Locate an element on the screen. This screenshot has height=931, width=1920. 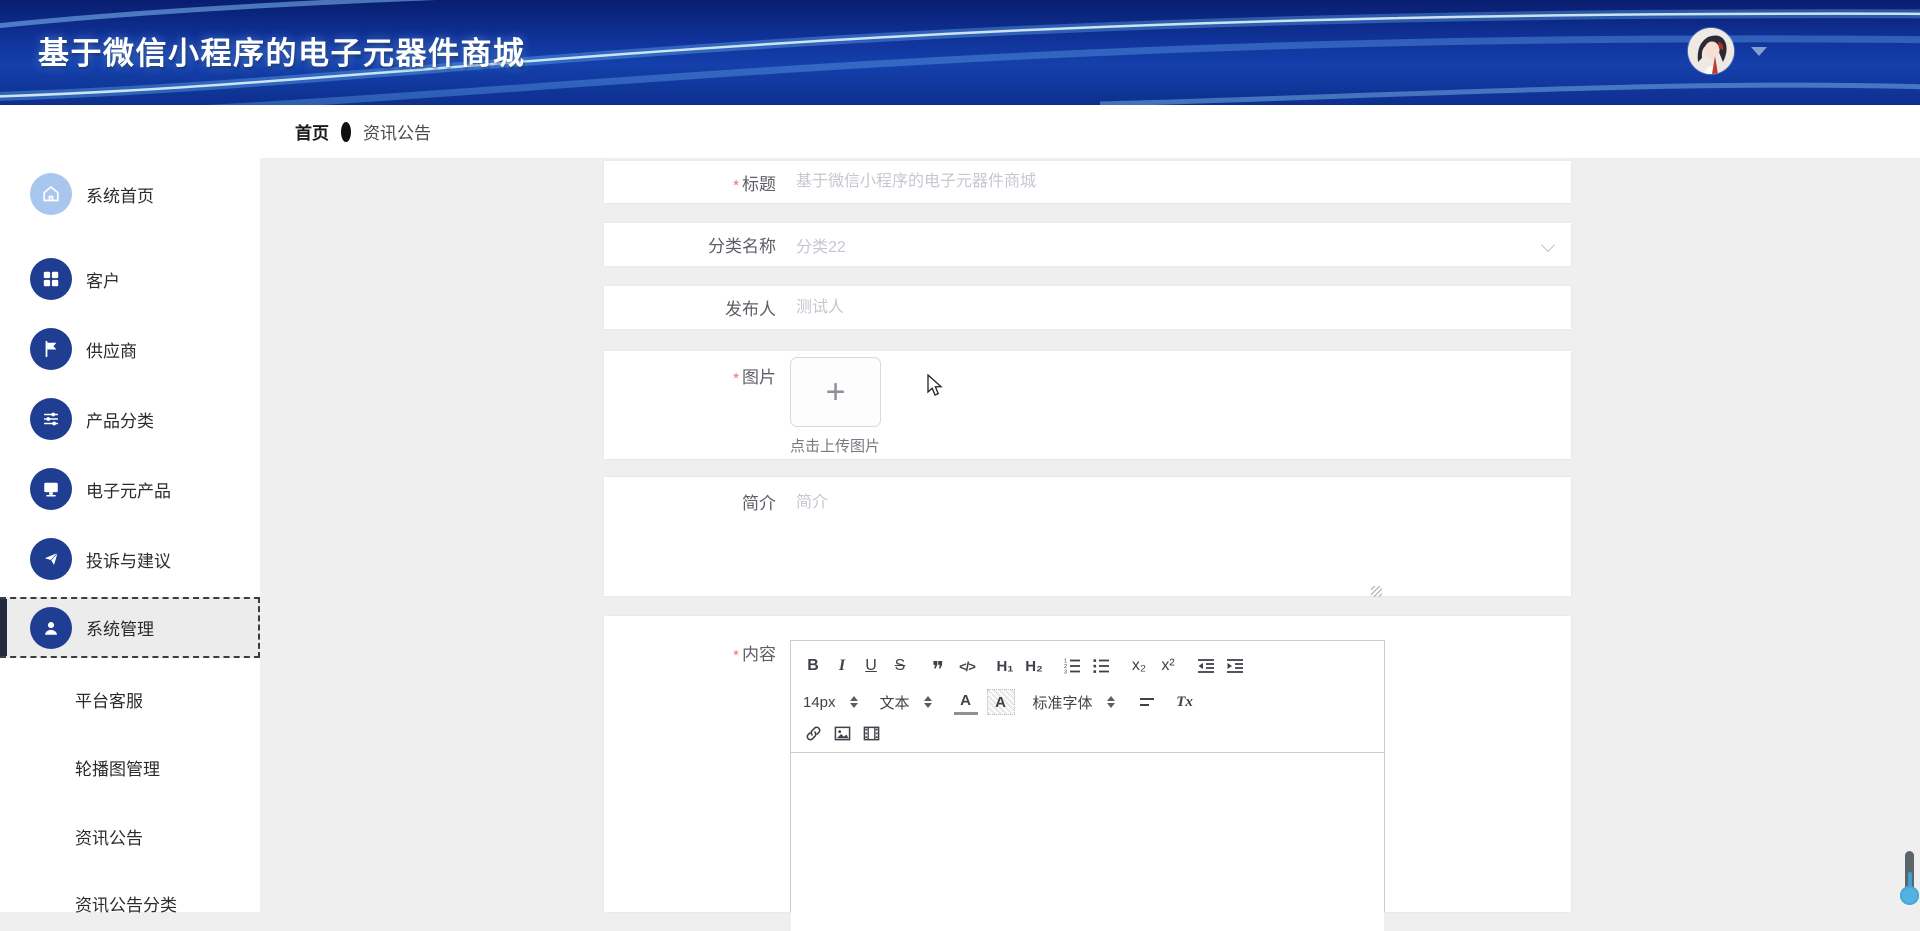
sidebar-item-label: 系统管理 is located at coordinates (120, 629).